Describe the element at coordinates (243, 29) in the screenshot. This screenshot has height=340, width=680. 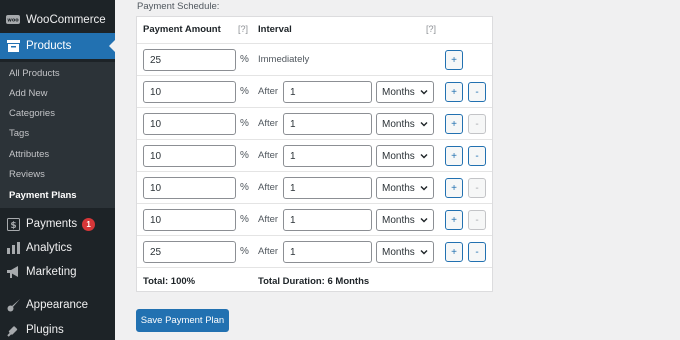
I see `amount-help-link: [?]` at that location.